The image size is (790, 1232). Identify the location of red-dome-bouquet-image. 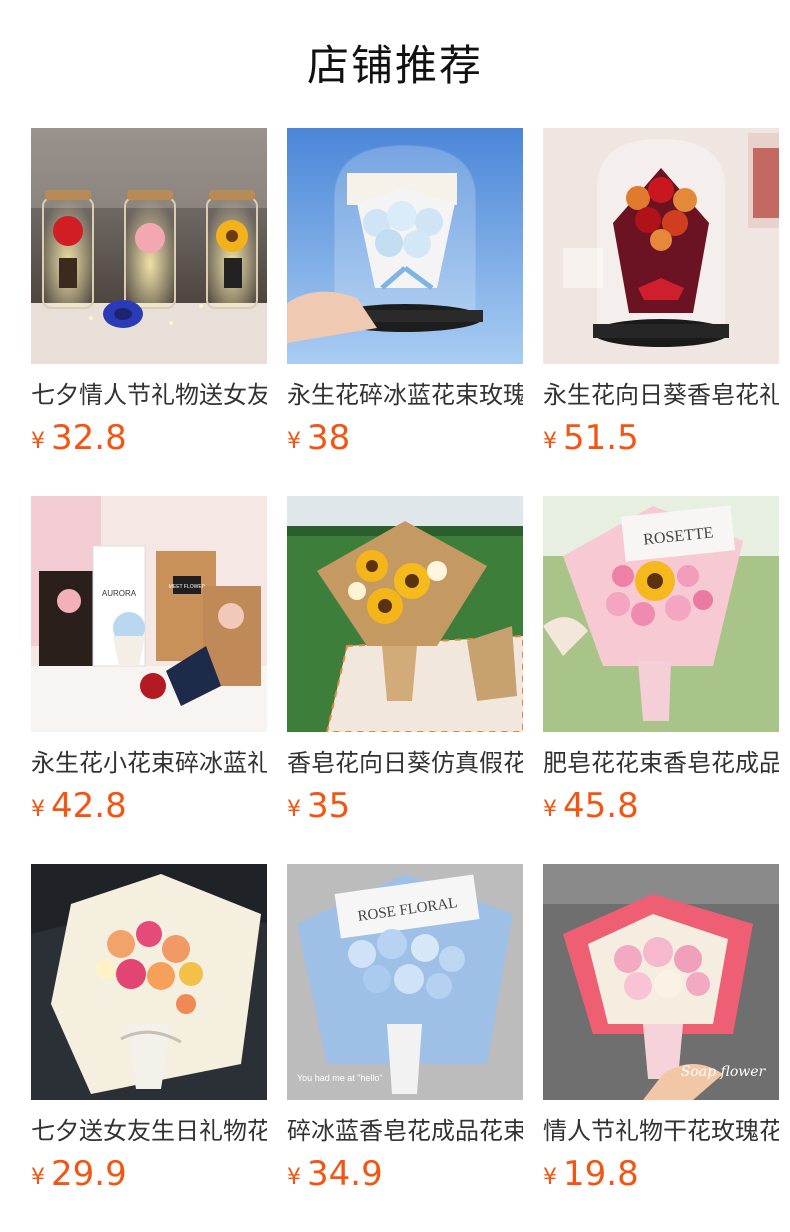
(661, 246).